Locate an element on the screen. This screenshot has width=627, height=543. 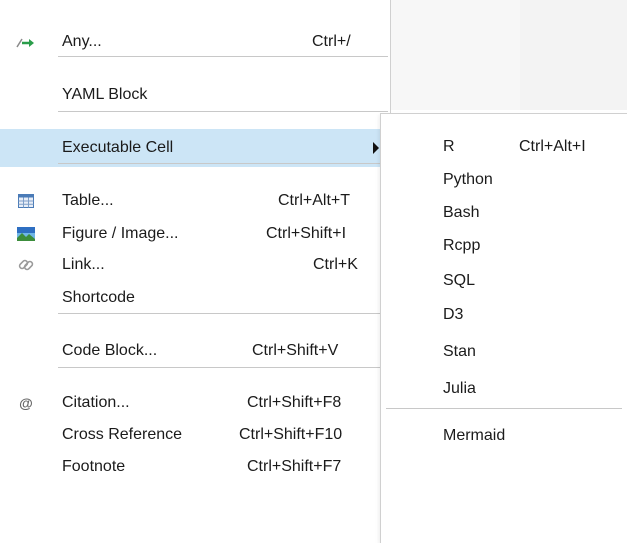
menu-item-footnote: Footnote Ctrl+Shift+F7 is located at coordinates (195, 467).